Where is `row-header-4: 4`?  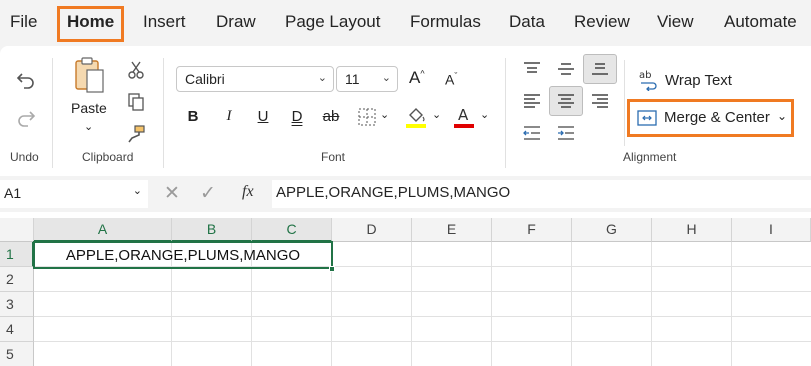 row-header-4: 4 is located at coordinates (17, 329).